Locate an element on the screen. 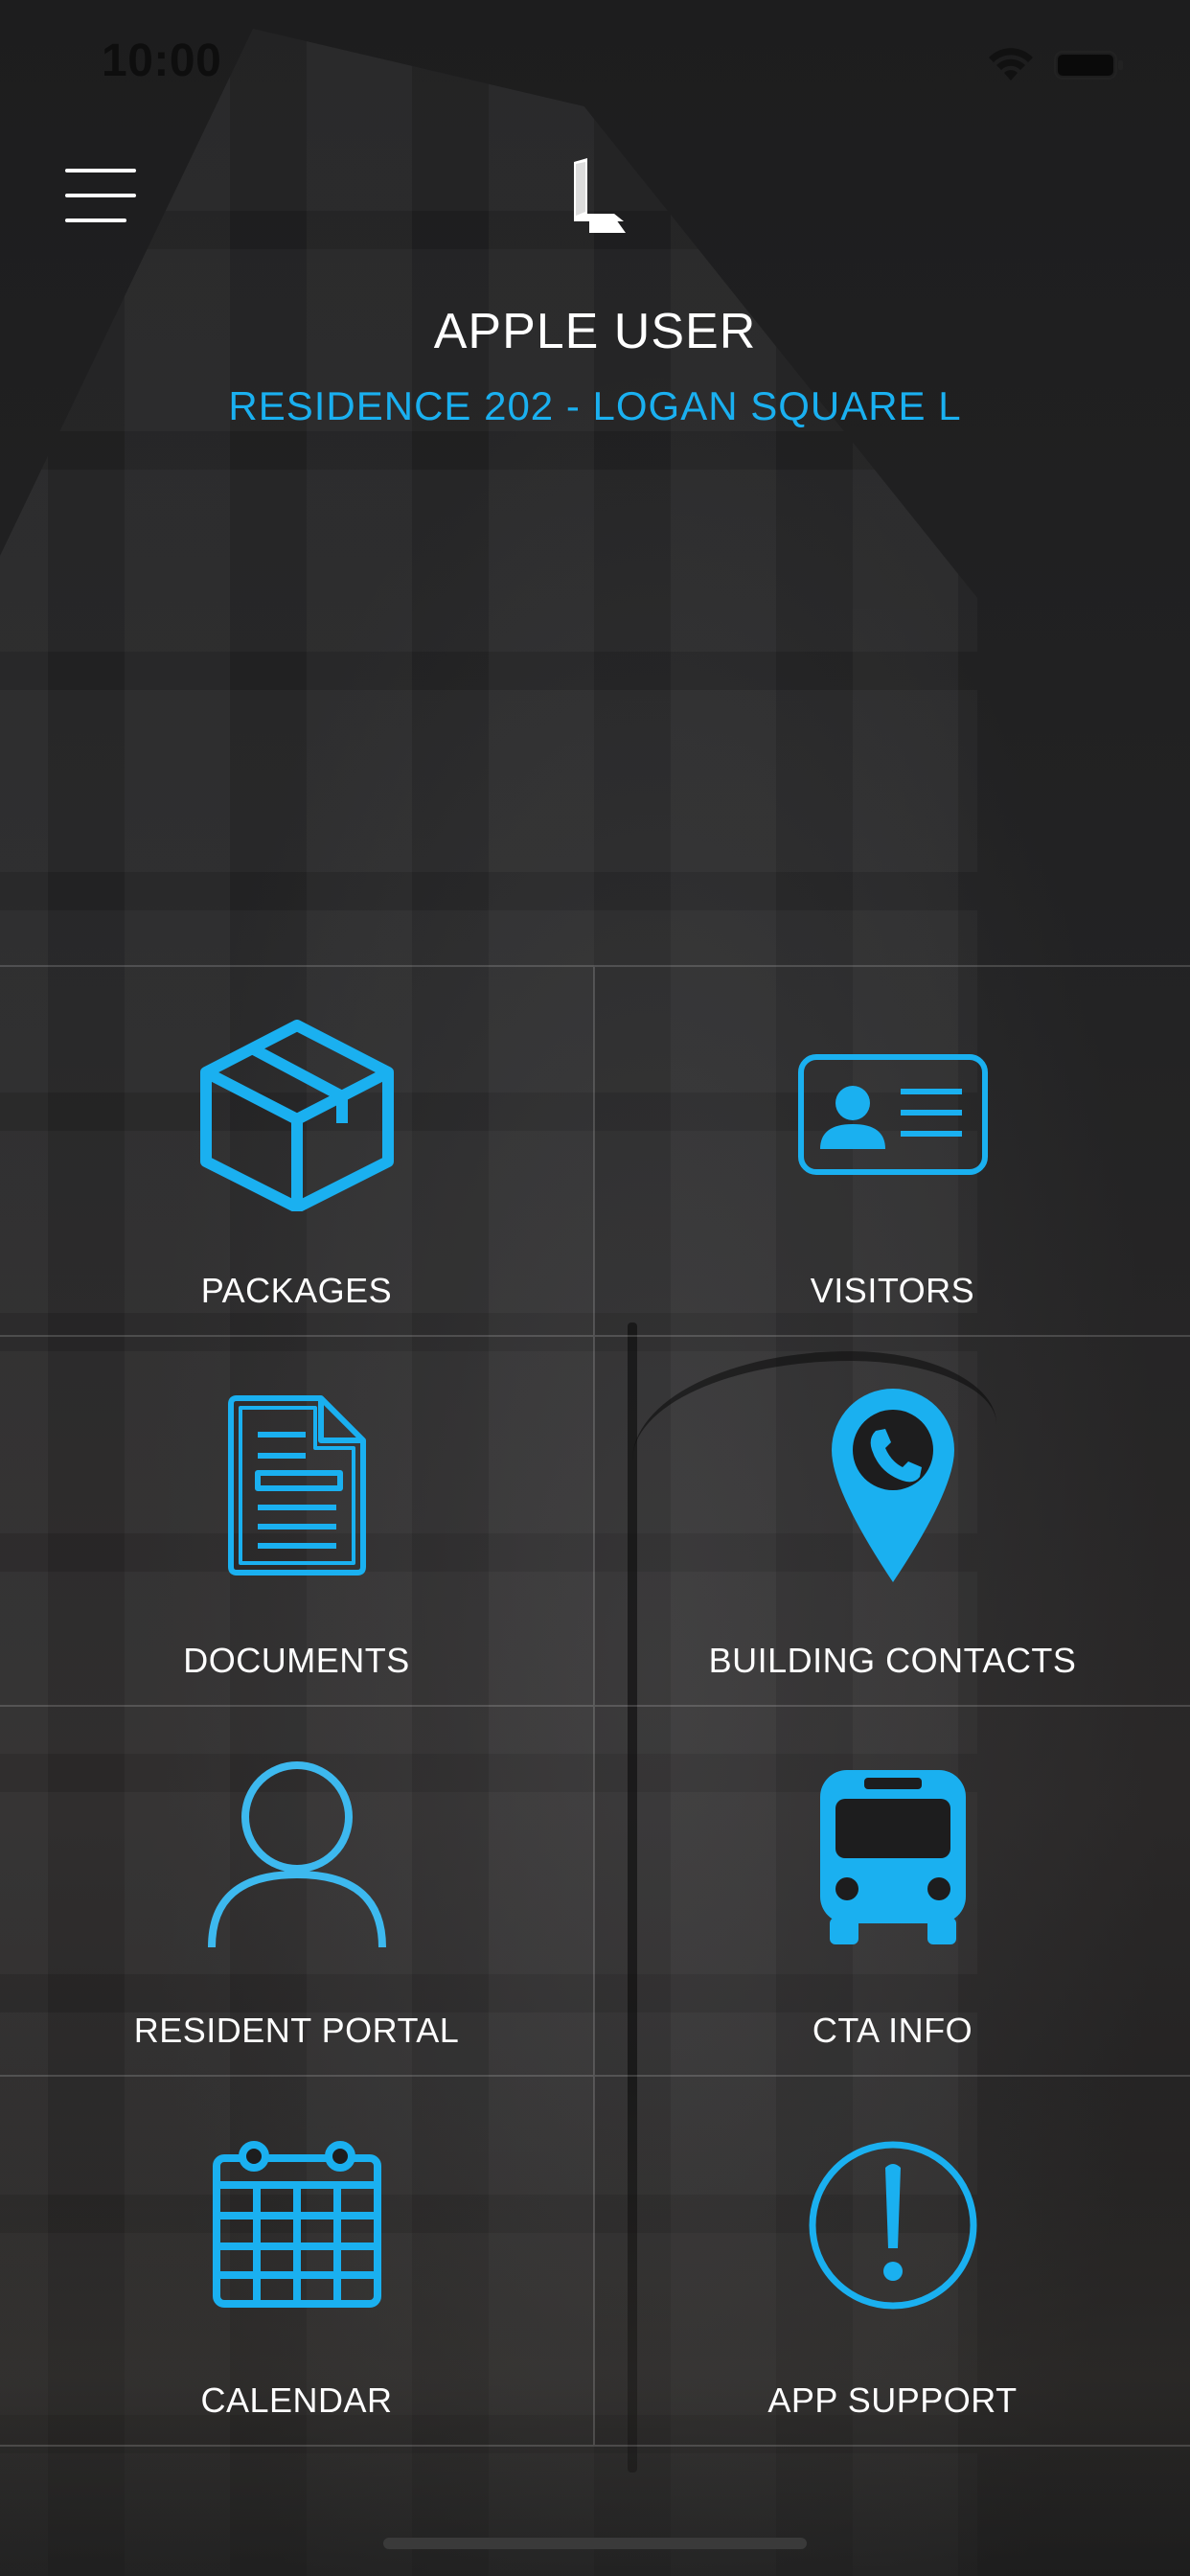  tile-building-contacts: BUILDING CONTACTS is located at coordinates (893, 1522).